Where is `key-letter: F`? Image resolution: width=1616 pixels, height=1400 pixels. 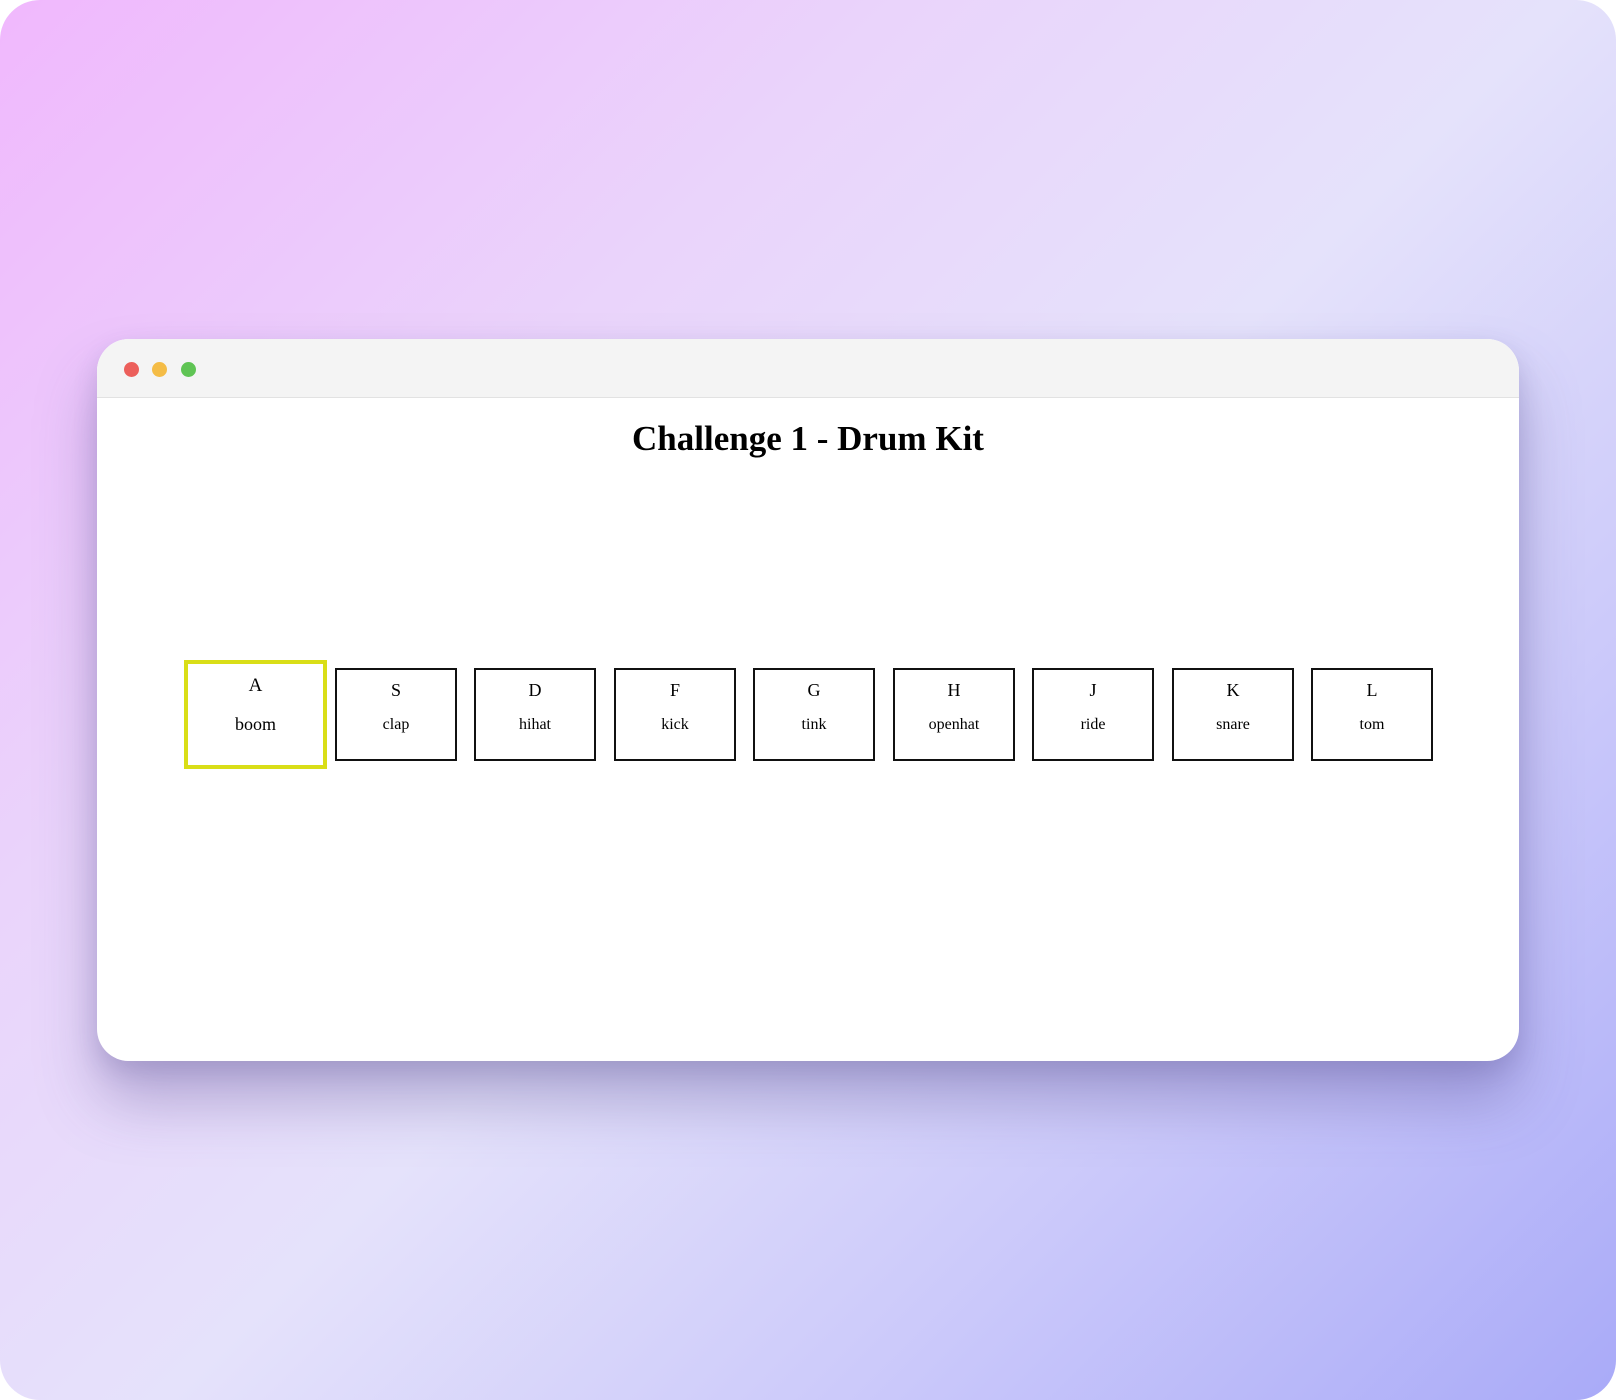 key-letter: F is located at coordinates (674, 690).